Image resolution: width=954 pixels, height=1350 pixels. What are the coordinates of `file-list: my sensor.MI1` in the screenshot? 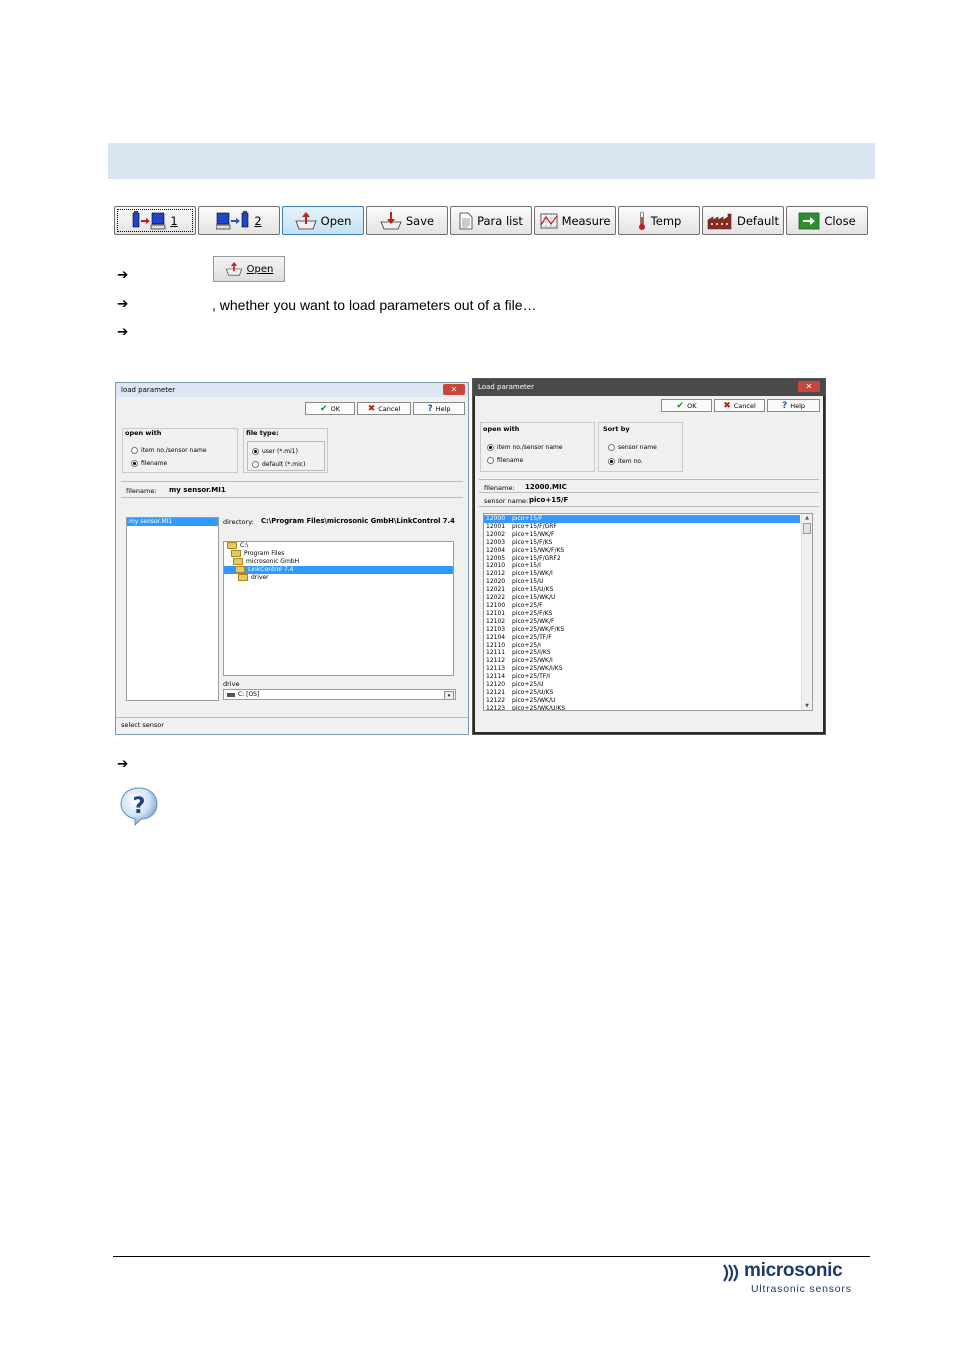 It's located at (172, 609).